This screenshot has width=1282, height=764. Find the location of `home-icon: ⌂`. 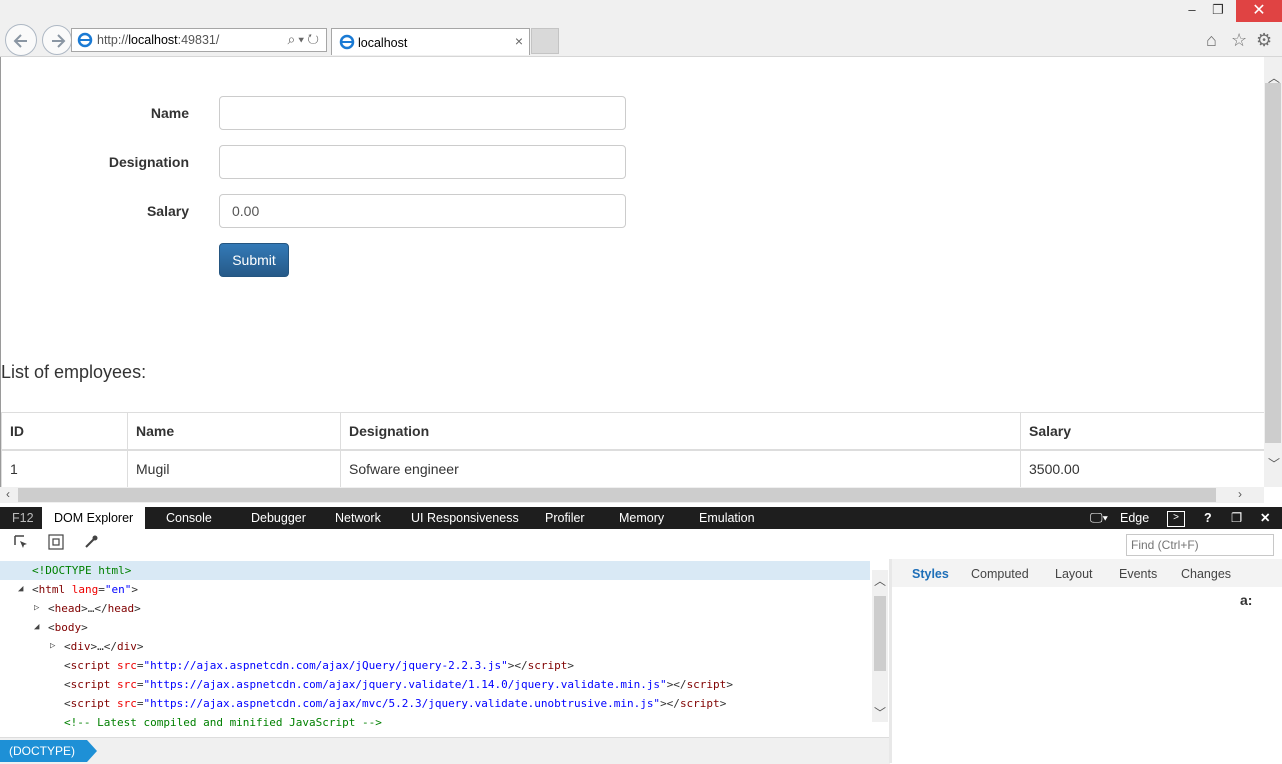

home-icon: ⌂ is located at coordinates (1211, 40).